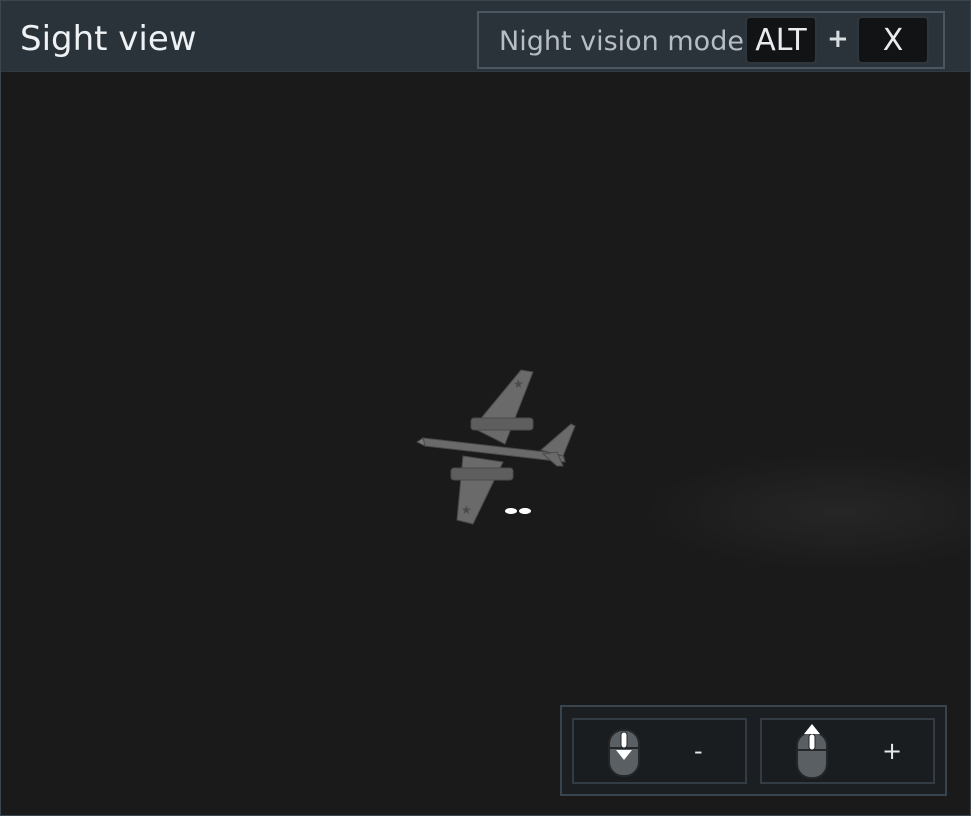 Image resolution: width=971 pixels, height=816 pixels. I want to click on zoom-in-button: +, so click(847, 751).